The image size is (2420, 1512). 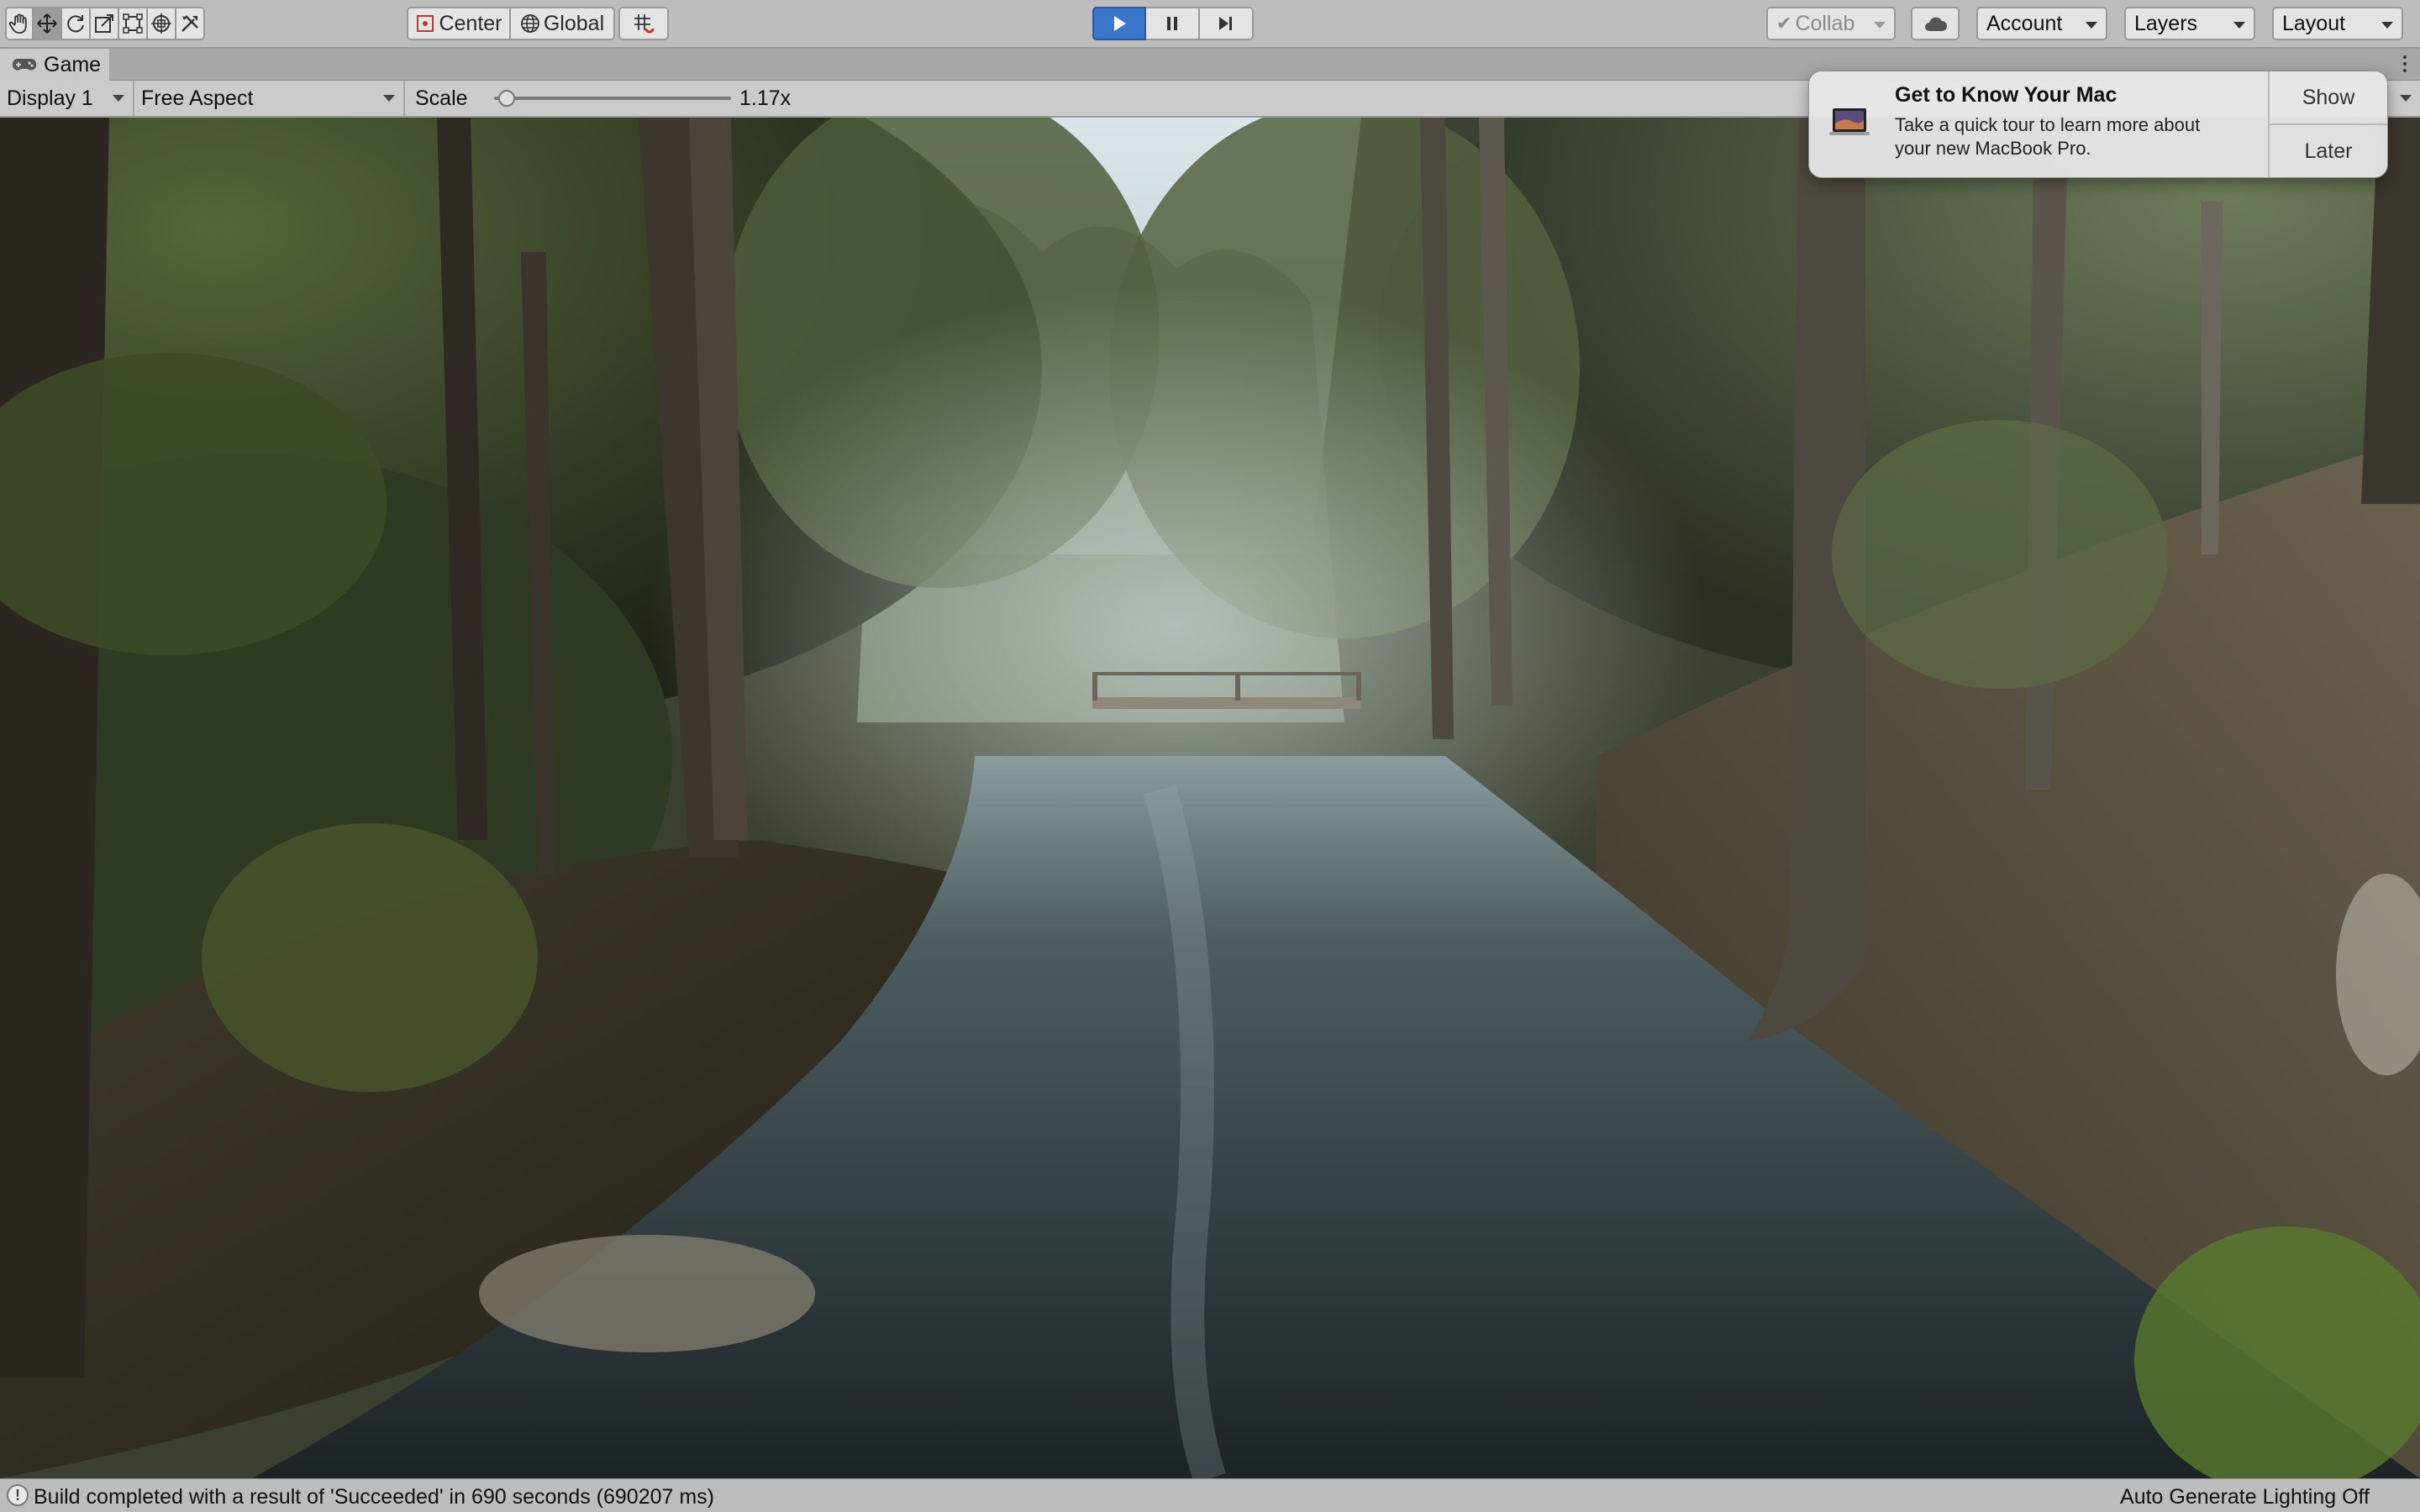 I want to click on pause-icon, so click(x=1172, y=23).